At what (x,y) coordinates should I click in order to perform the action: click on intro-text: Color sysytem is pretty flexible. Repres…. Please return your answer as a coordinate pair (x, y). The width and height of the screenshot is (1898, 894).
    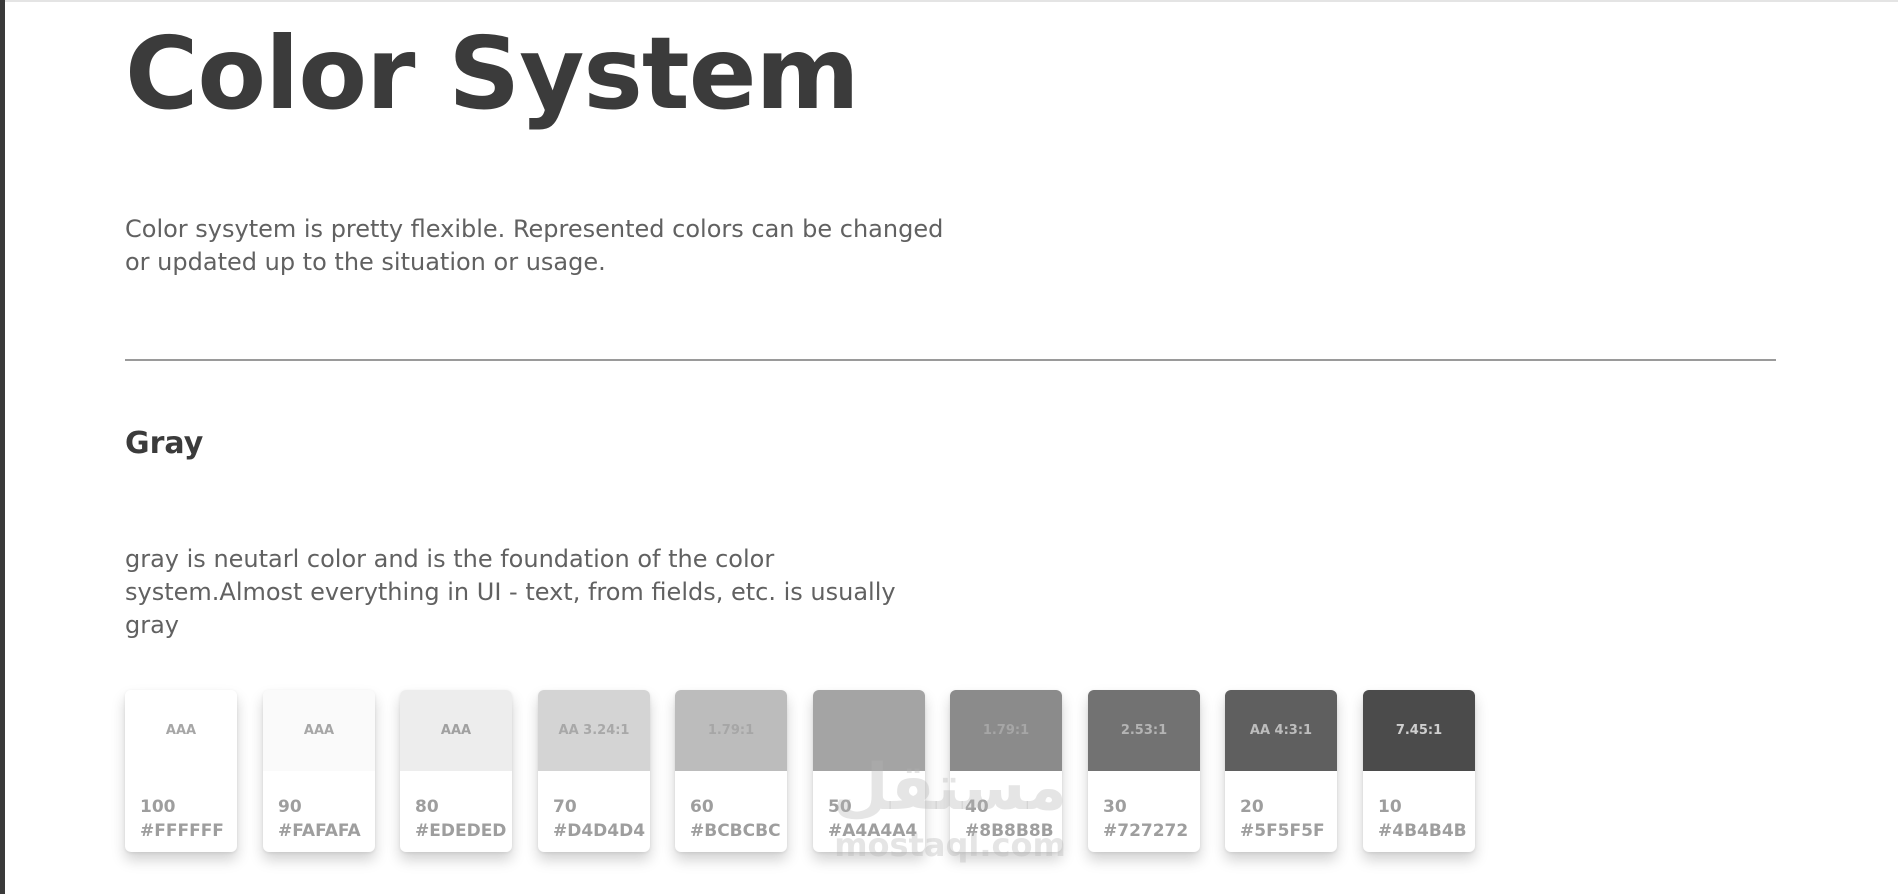
    Looking at the image, I should click on (534, 245).